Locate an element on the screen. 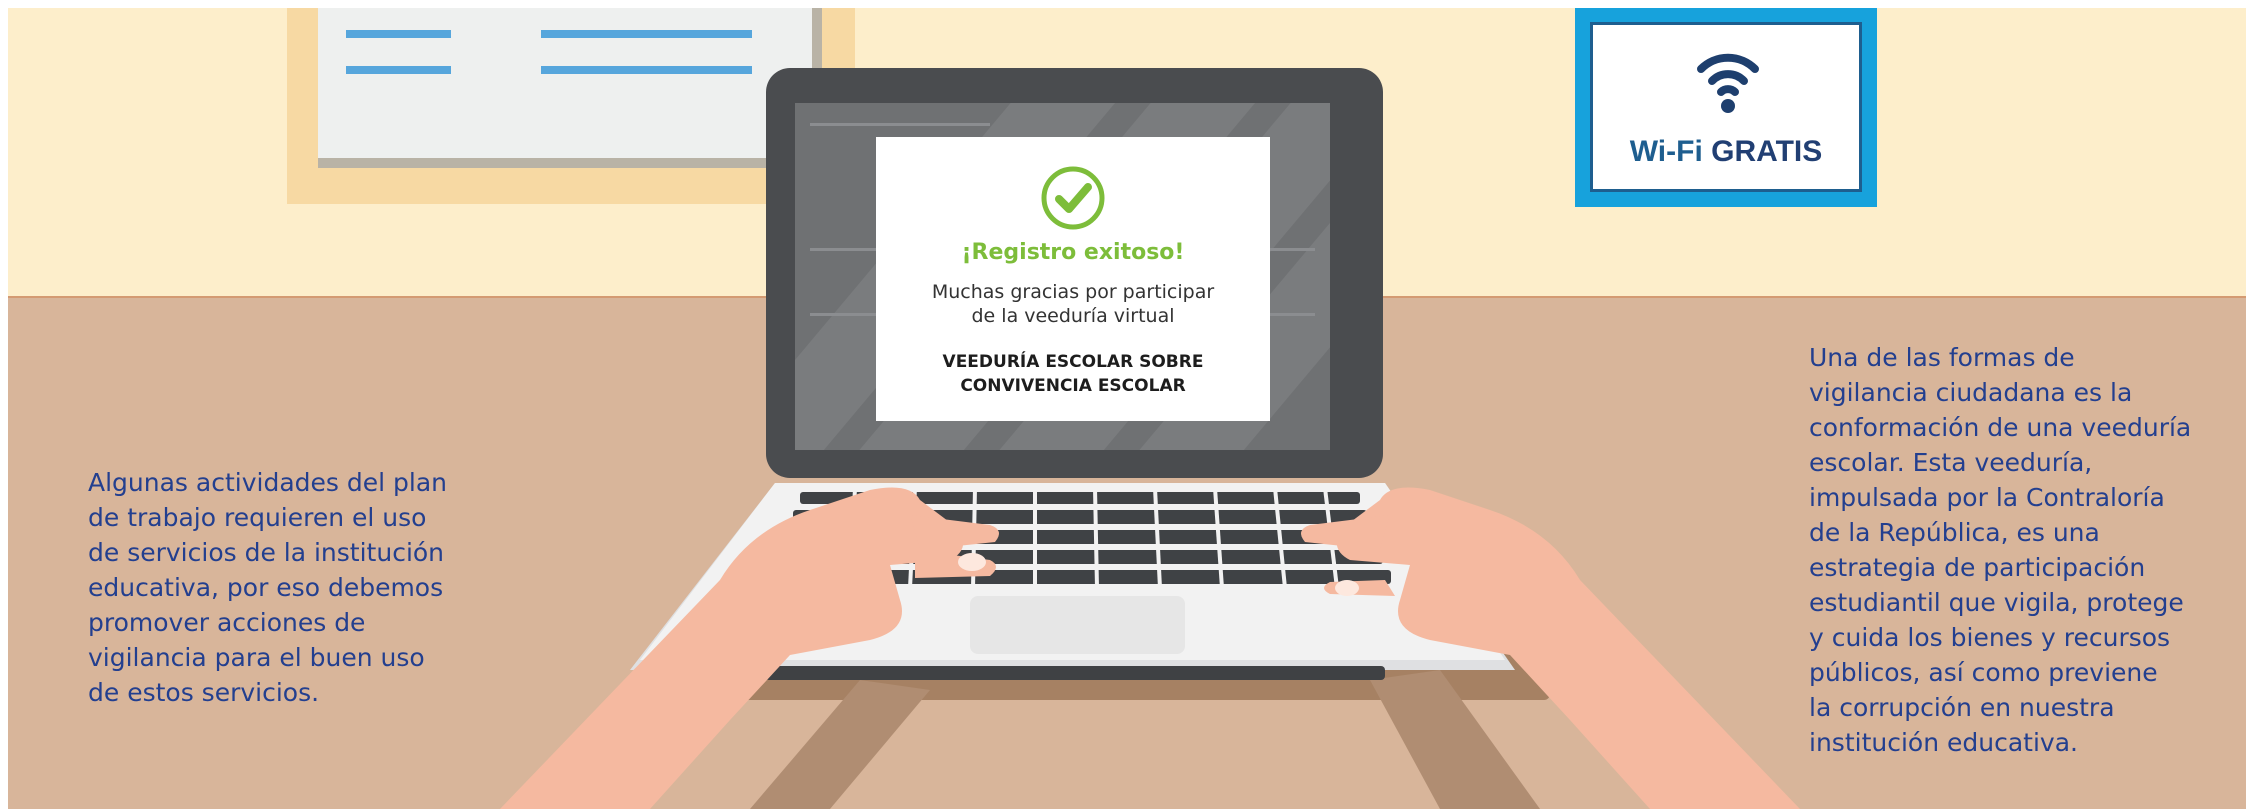  dialog-subtitle-line: CONVIVENCIA ESCOLAR is located at coordinates (1073, 386).